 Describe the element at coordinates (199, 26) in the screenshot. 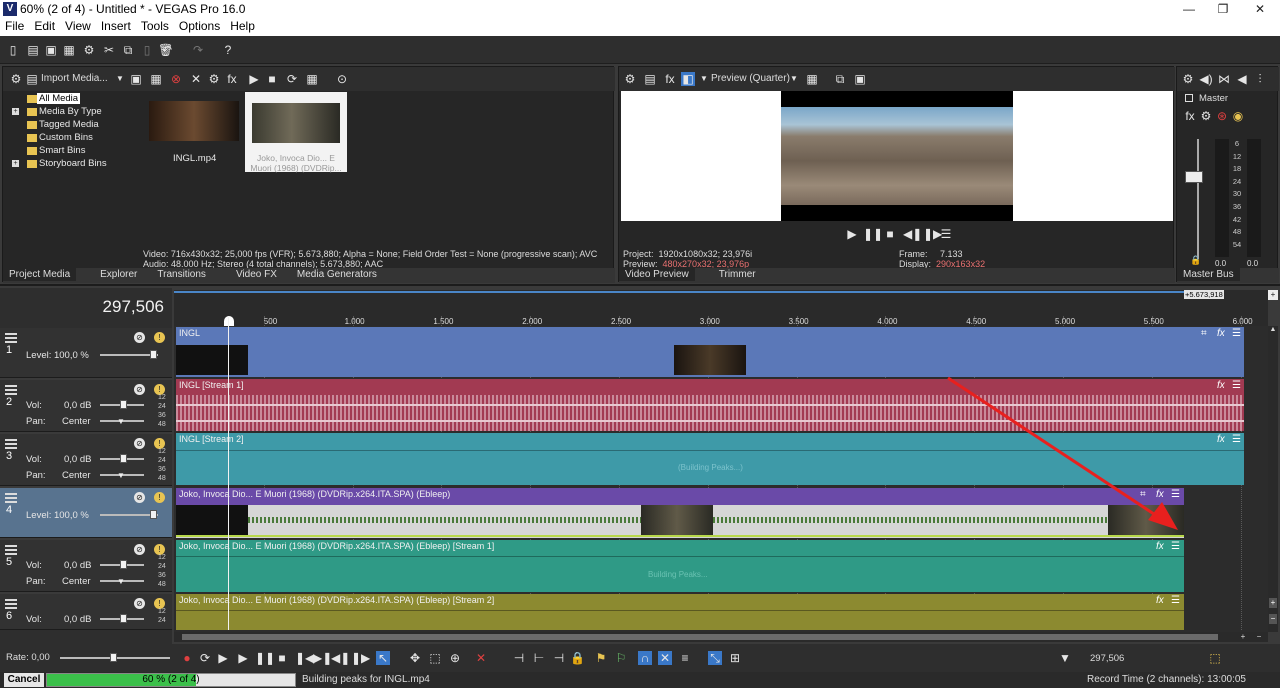

I see `menu-options: Options` at that location.